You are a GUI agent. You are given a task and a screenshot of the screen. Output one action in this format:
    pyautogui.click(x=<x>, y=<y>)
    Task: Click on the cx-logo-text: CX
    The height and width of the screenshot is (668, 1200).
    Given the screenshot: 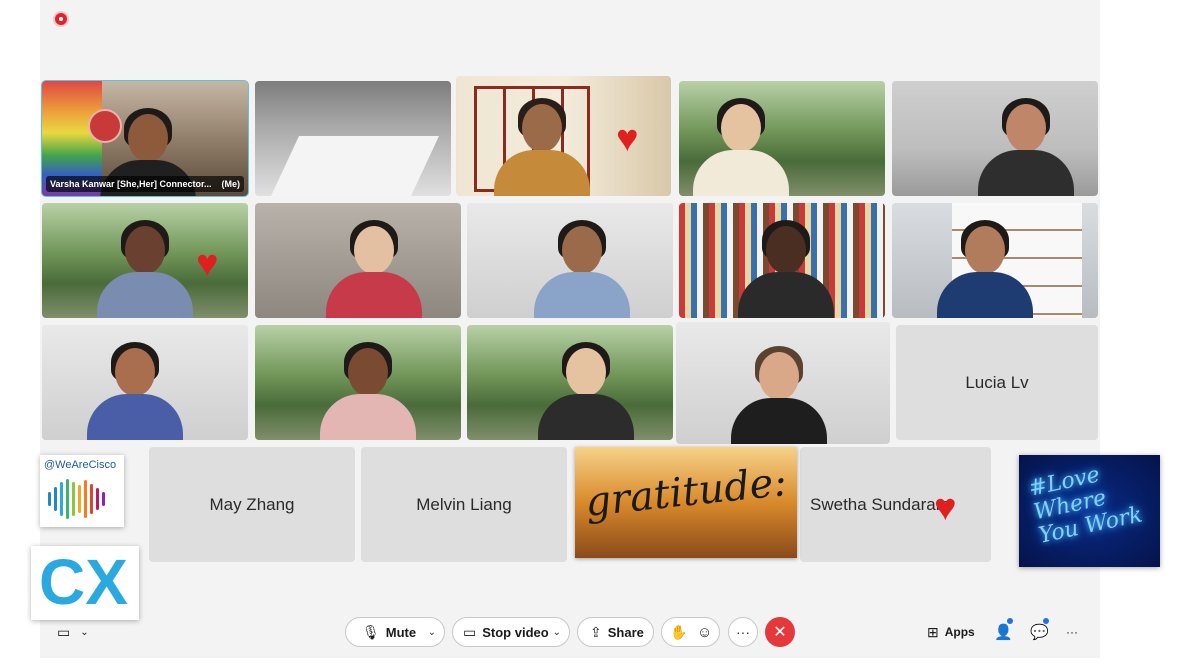 What is the action you would take?
    pyautogui.click(x=83, y=582)
    